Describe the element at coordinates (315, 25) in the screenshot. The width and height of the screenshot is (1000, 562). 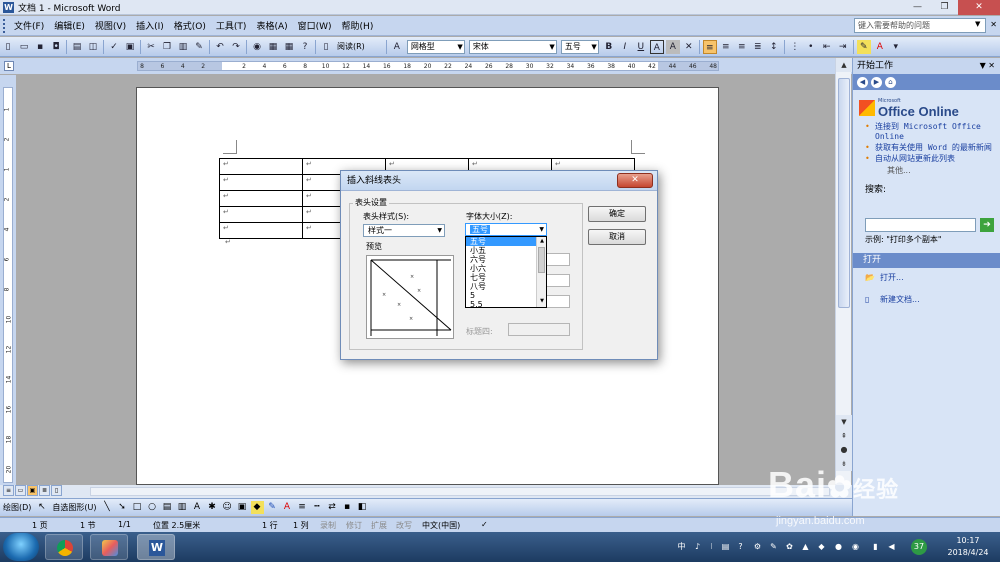
I see `menu-window: 窗口(W)` at that location.